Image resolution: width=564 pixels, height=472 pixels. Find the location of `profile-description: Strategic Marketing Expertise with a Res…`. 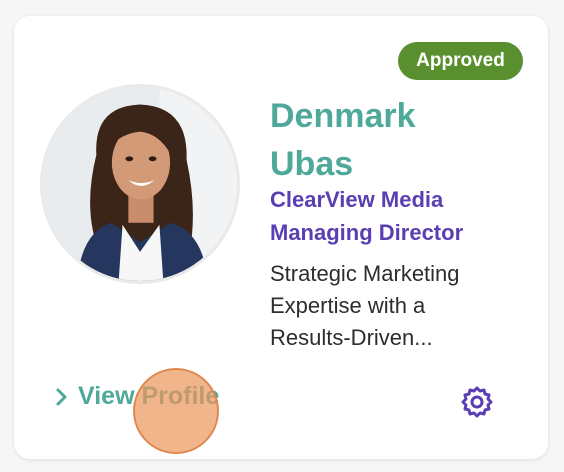

profile-description: Strategic Marketing Expertise with a Res… is located at coordinates (390, 306).